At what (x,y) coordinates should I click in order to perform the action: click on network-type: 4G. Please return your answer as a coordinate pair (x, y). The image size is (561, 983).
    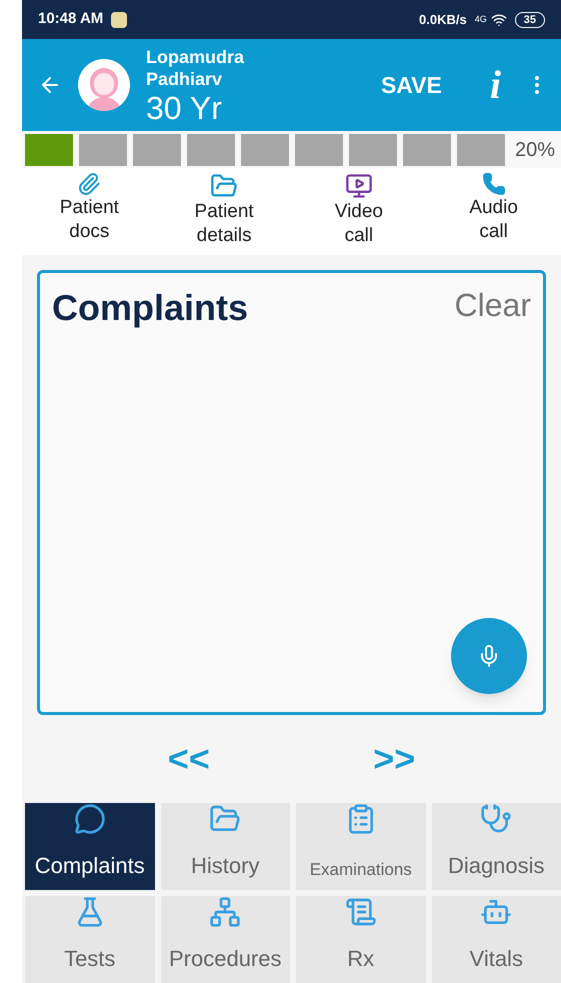
    Looking at the image, I should click on (480, 19).